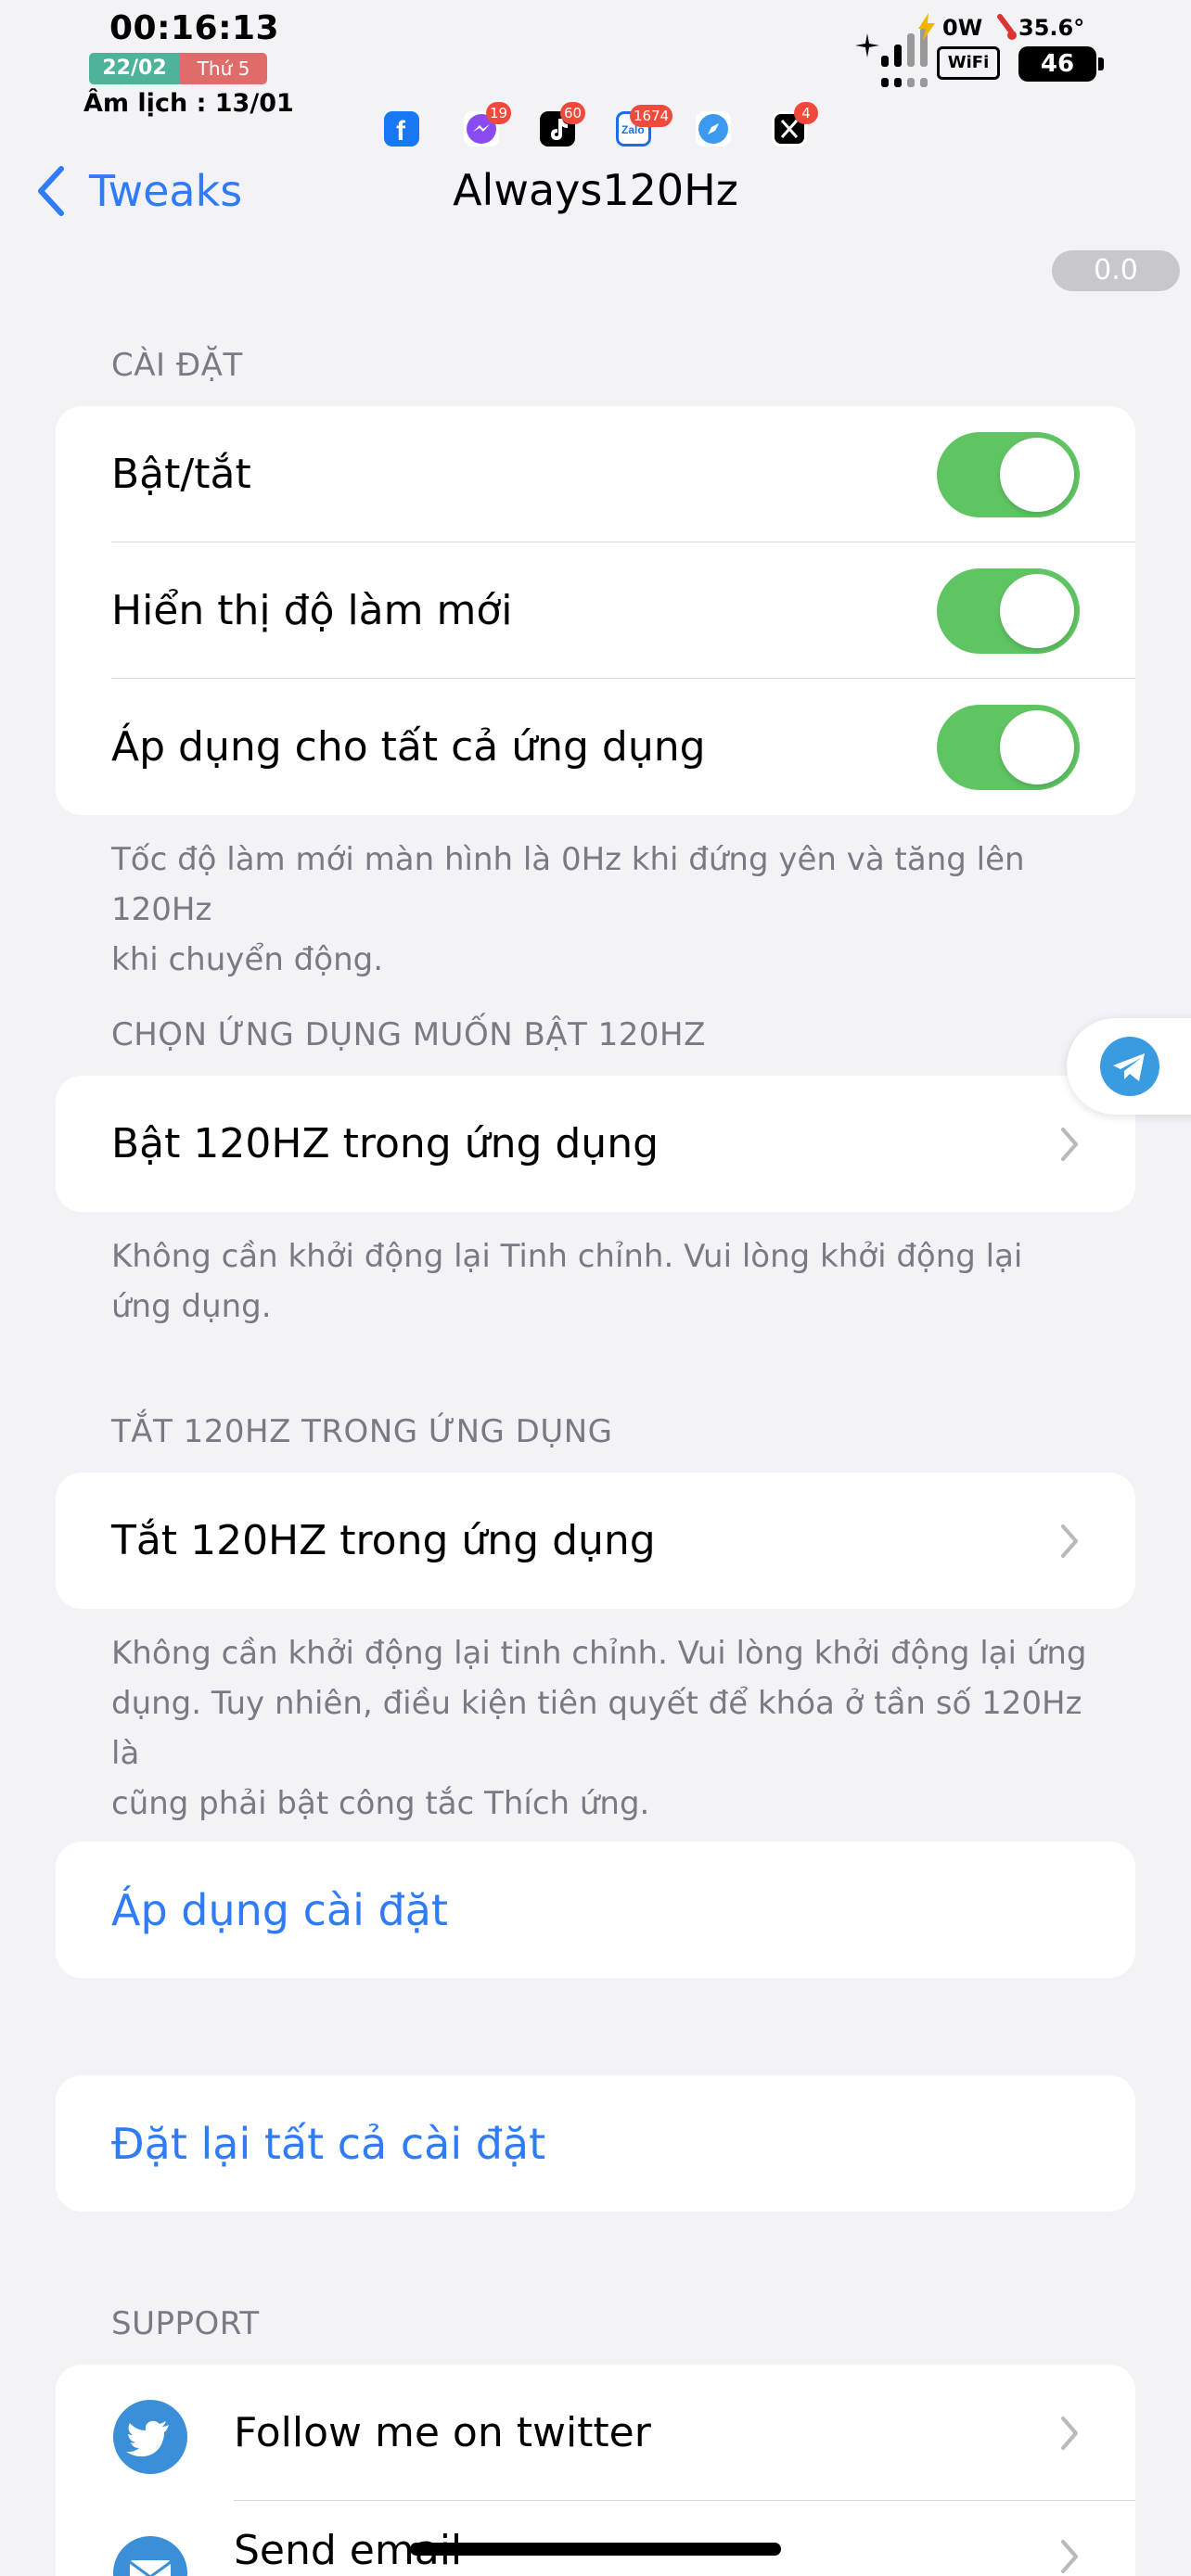 Image resolution: width=1191 pixels, height=2576 pixels. I want to click on notification-app-icons: f 19 60 Zalo 1674 4, so click(599, 126).